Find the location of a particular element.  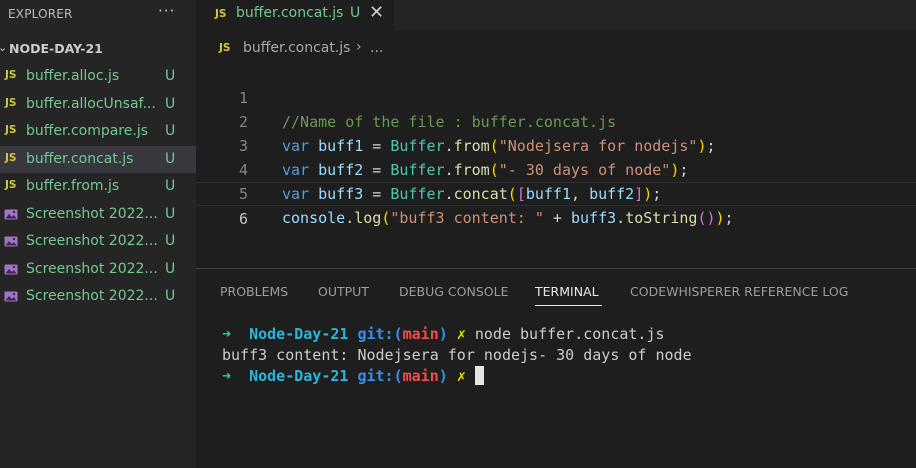

file-name: buffer.alloc.js is located at coordinates (73, 76).